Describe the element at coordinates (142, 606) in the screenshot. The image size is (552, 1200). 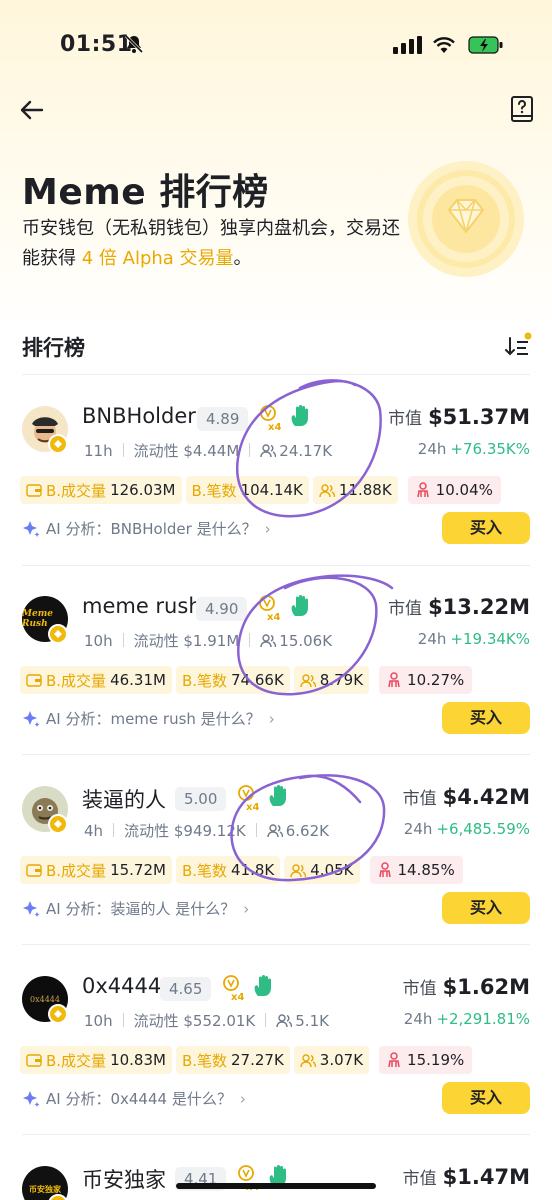
I see `token-name: meme rush` at that location.